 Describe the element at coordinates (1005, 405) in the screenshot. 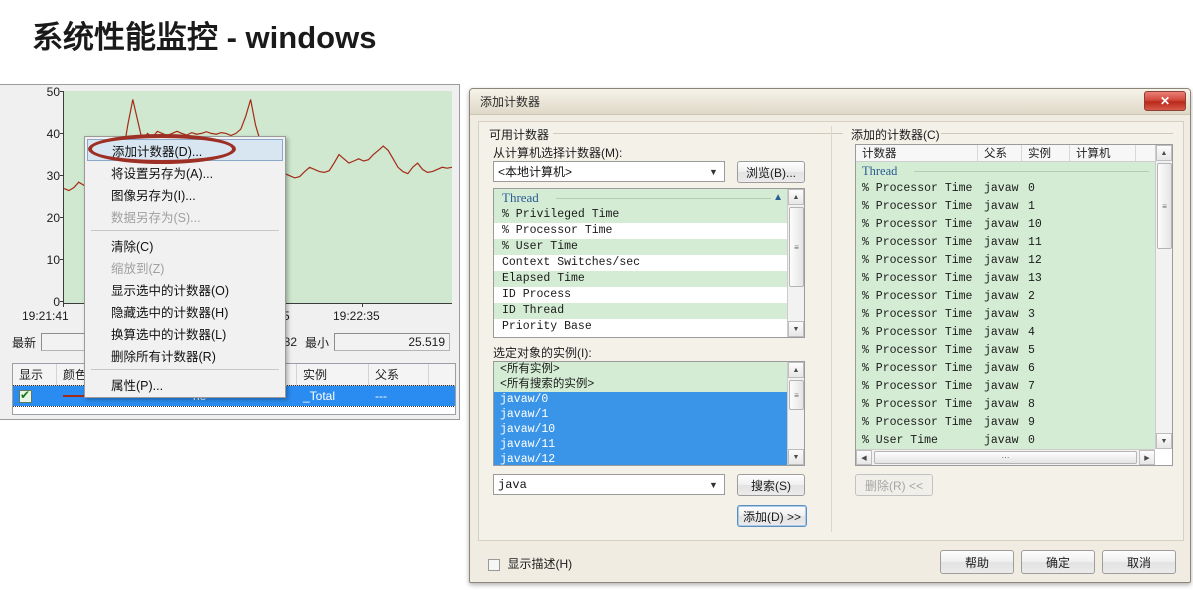

I see `table-row: % Processor Time javaw 8` at that location.